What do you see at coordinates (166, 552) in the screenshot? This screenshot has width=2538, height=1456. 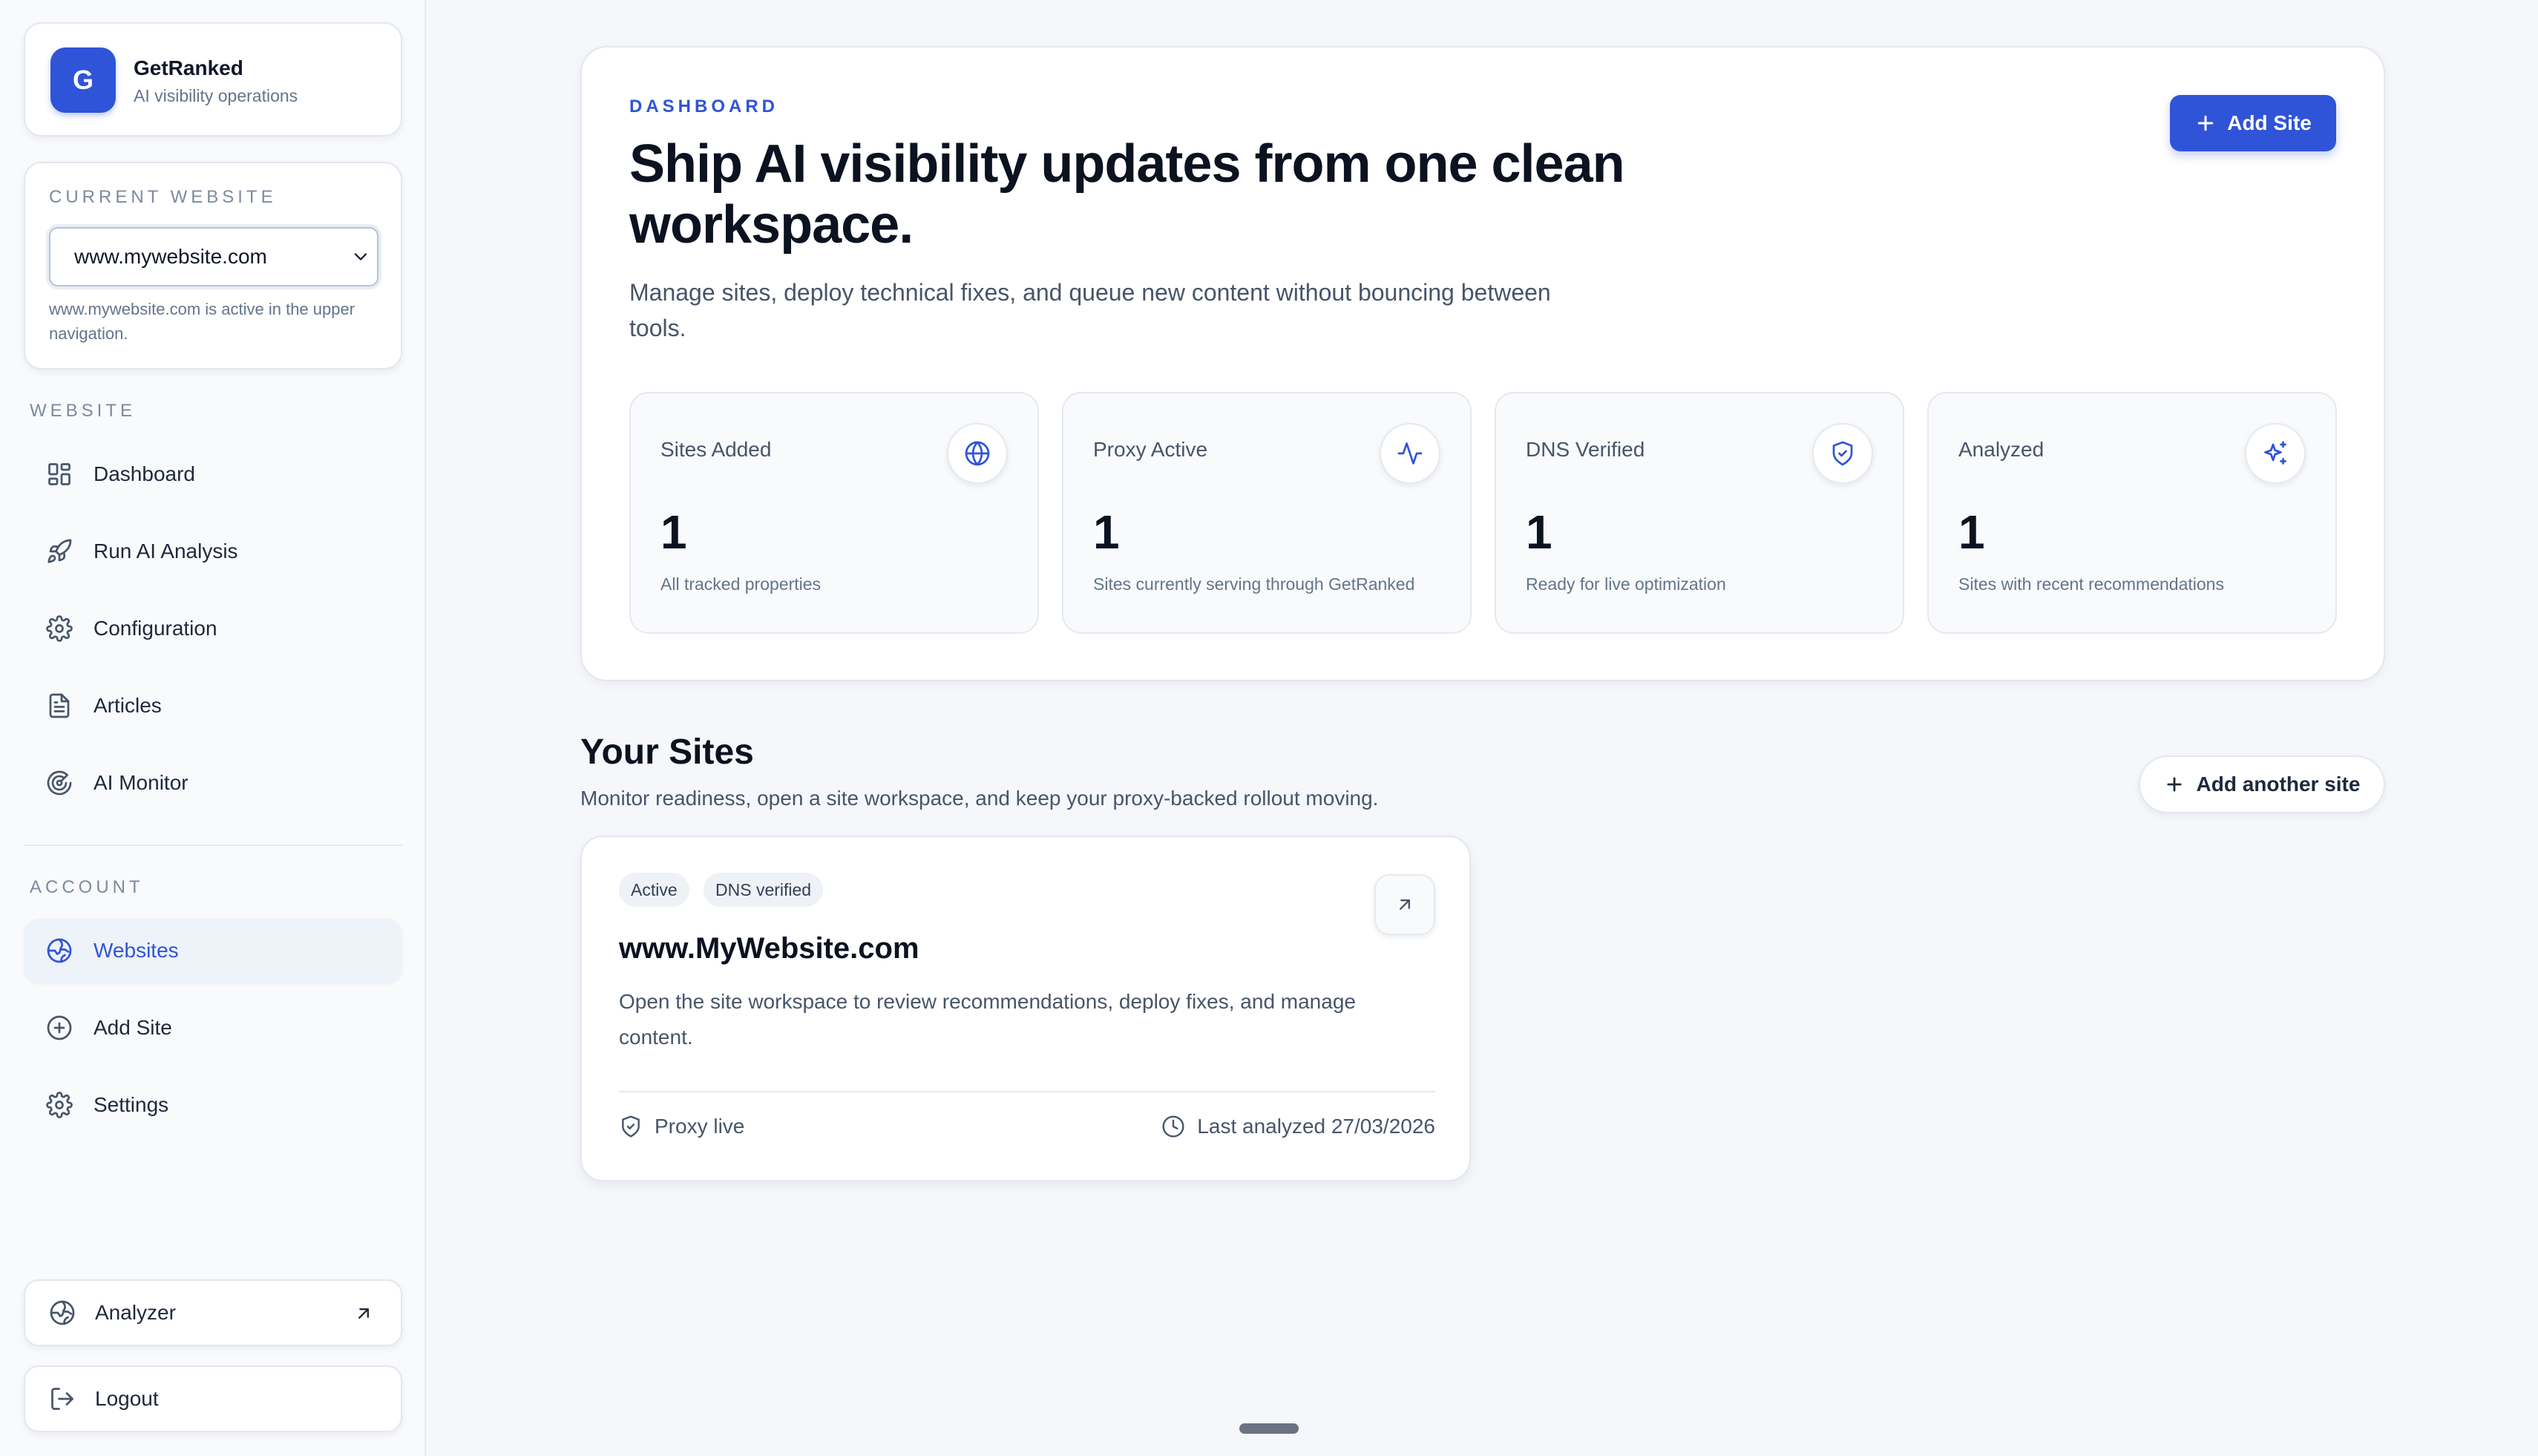 I see `sidebar-item-label: Run AI Analysis` at bounding box center [166, 552].